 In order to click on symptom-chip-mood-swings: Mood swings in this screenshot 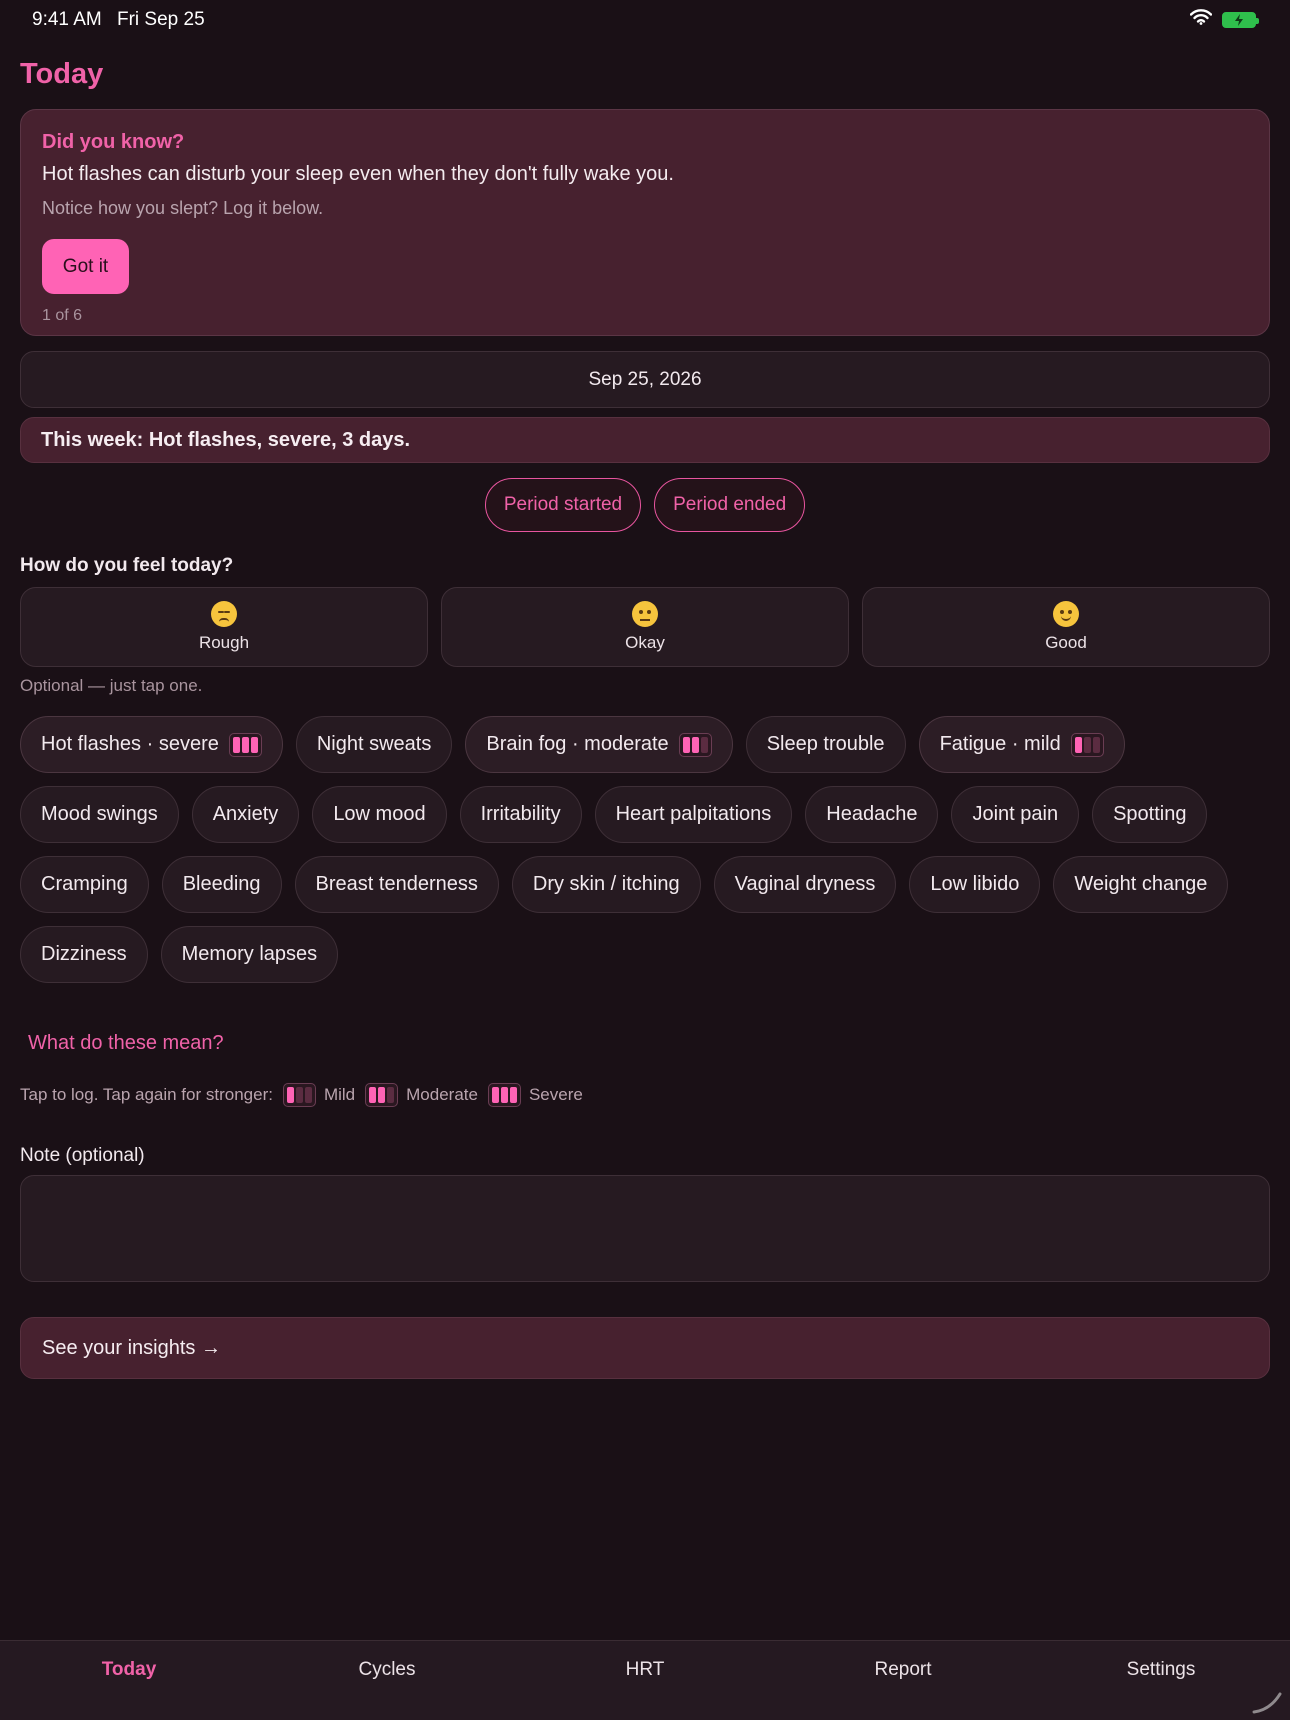, I will do `click(99, 814)`.